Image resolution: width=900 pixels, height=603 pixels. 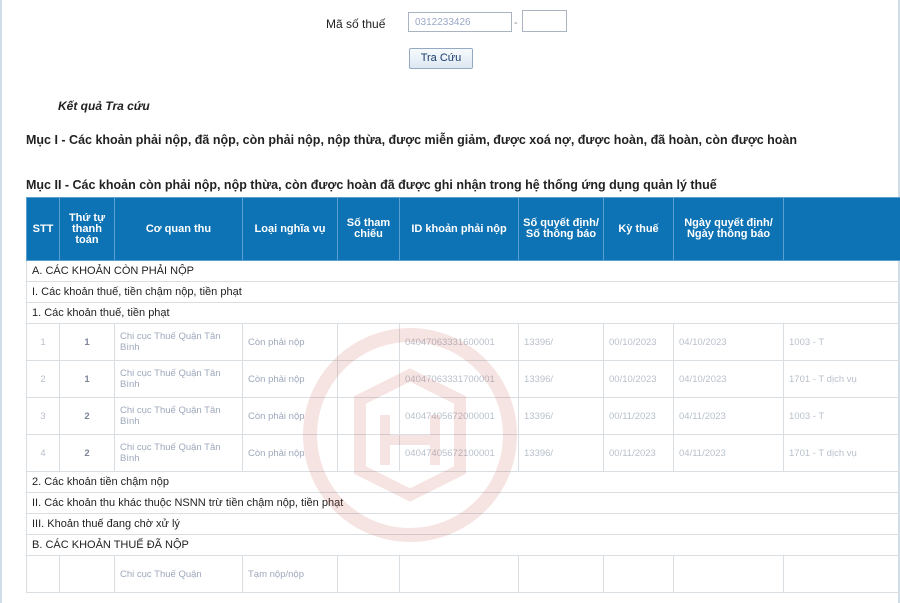 I want to click on group-row: III. Khoản thuế đang chờ xử lý, so click(x=463, y=524).